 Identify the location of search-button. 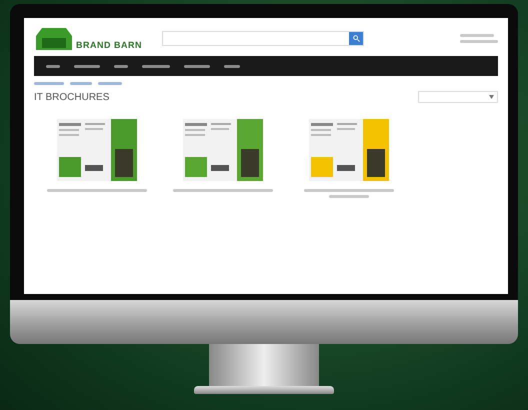
(356, 38).